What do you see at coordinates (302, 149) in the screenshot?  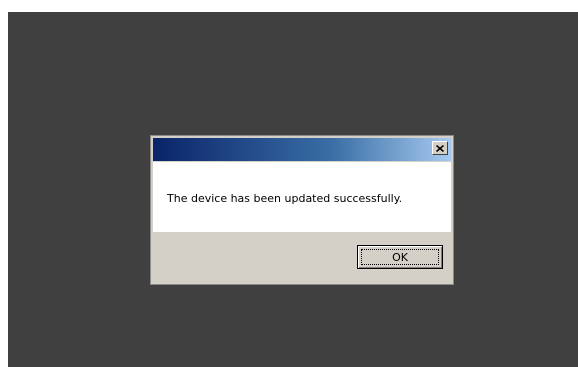 I see `dialog-titlebar` at bounding box center [302, 149].